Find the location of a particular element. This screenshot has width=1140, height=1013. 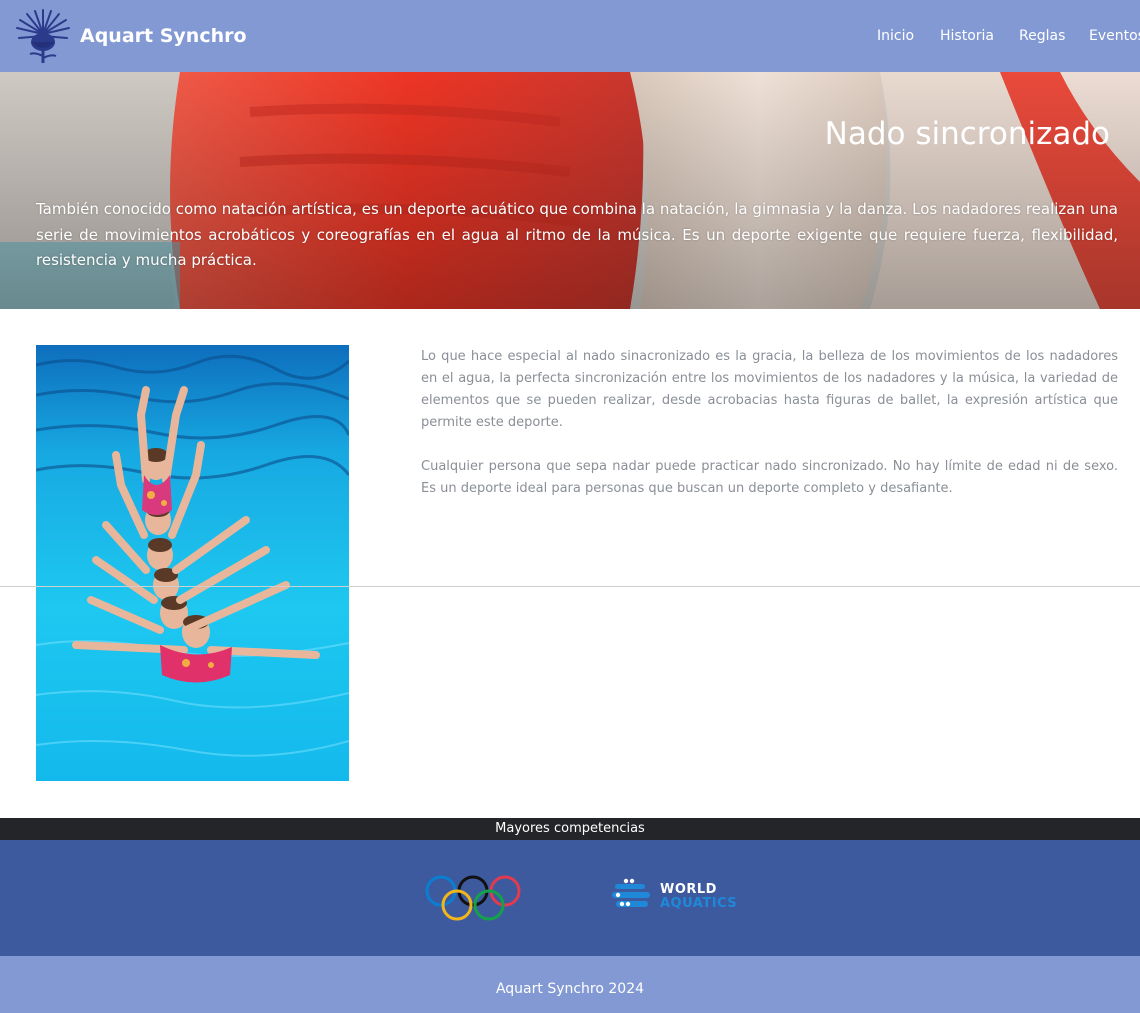

footer: Aquart Synchro 2024 is located at coordinates (570, 984).